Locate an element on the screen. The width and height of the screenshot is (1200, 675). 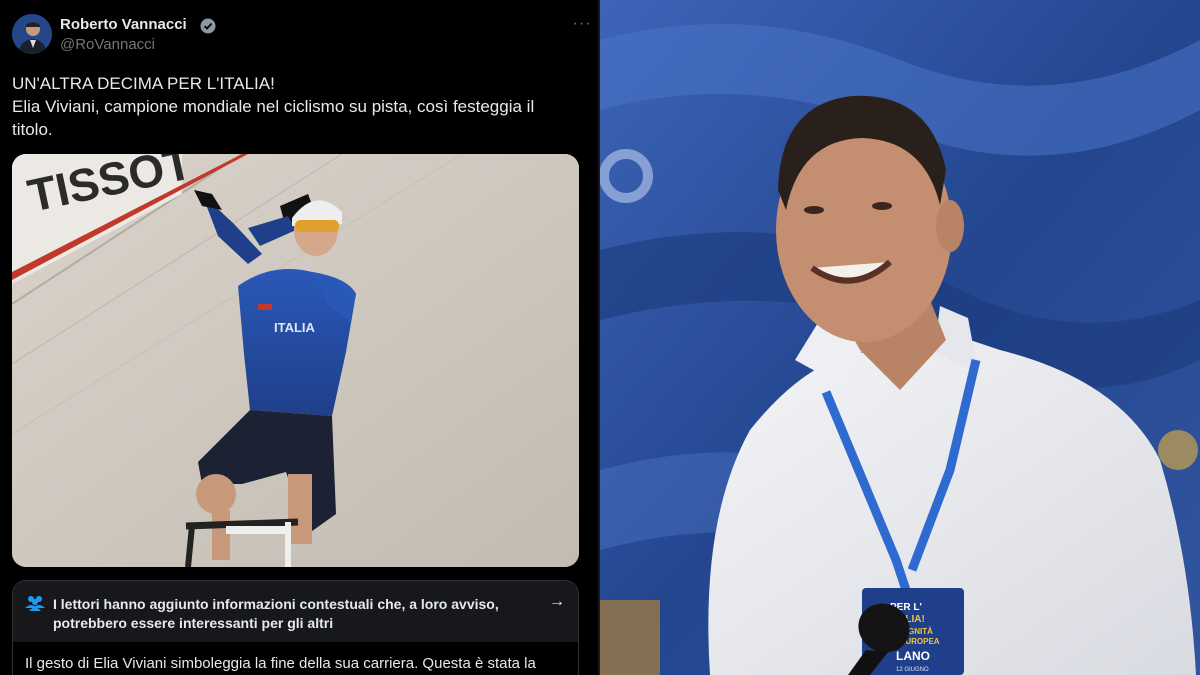
more-options-icon: ··· is located at coordinates (582, 26).